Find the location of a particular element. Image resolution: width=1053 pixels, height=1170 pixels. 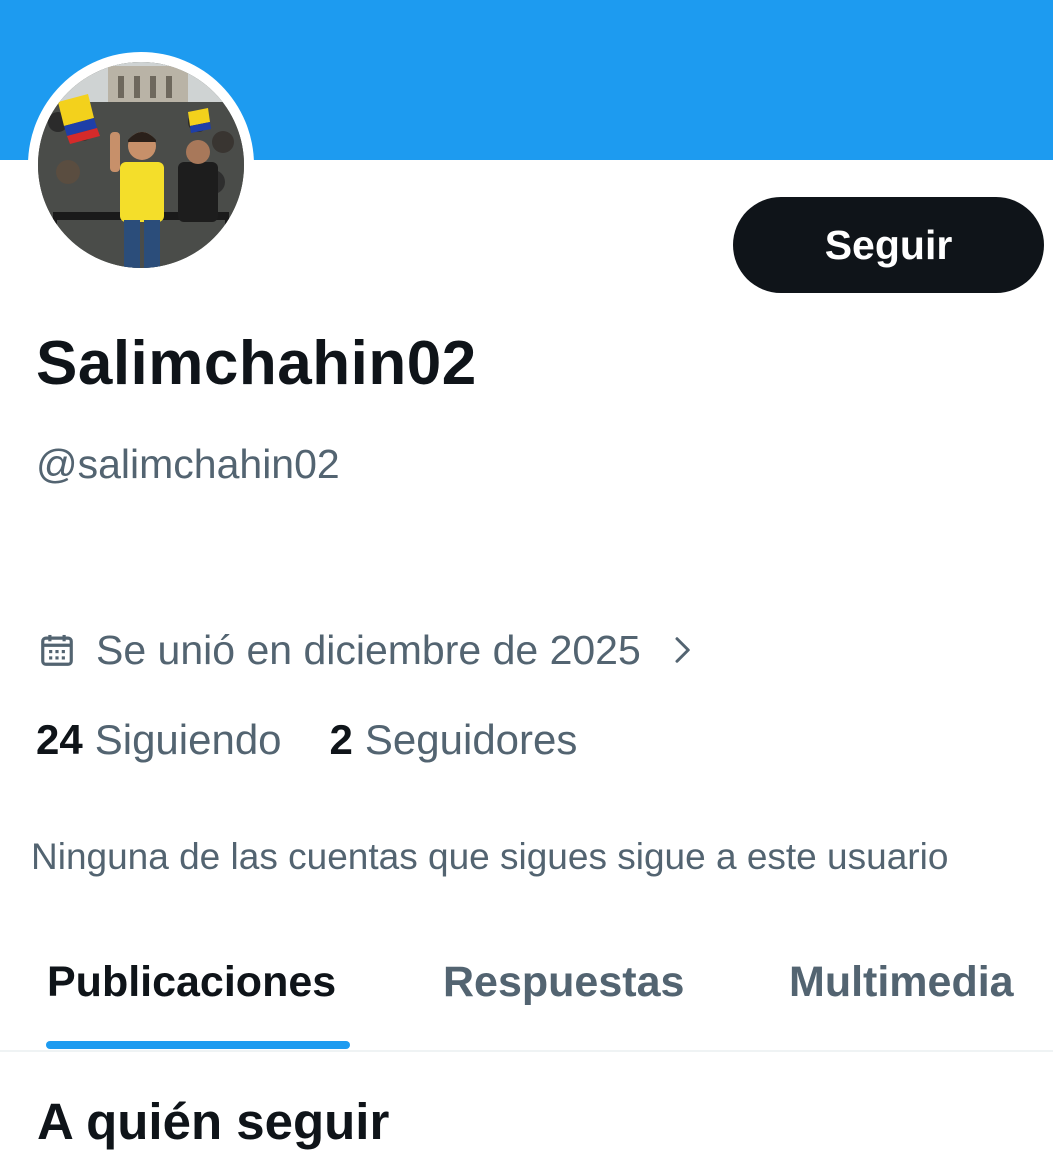

following-label: Siguiendo is located at coordinates (188, 739).